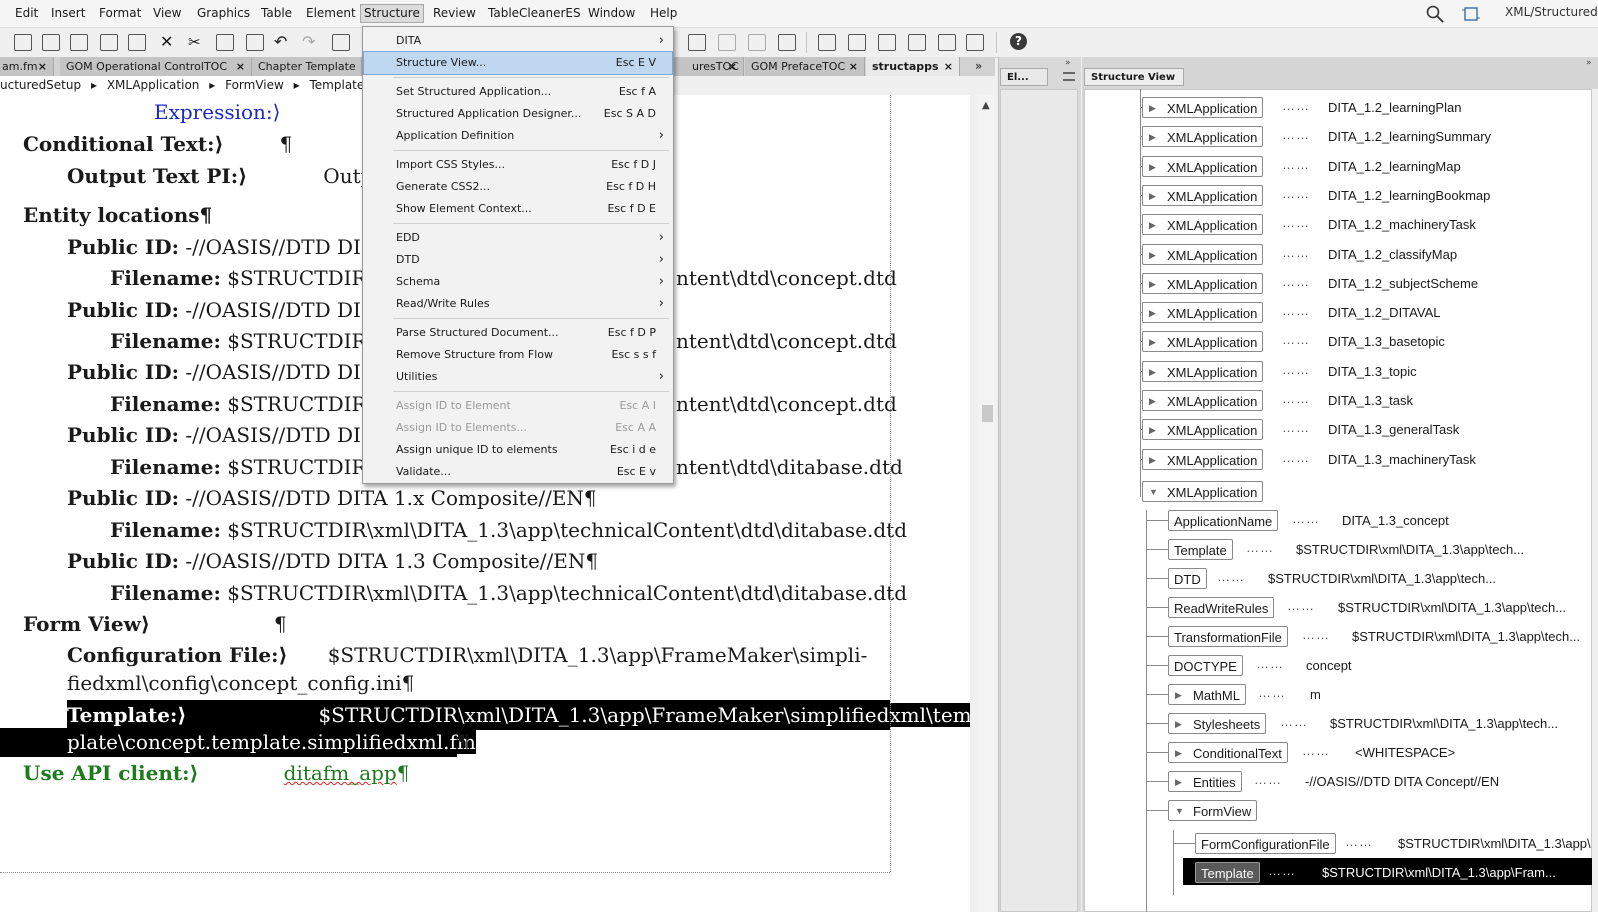  I want to click on tree-node-template-selected: Template, so click(1227, 872).